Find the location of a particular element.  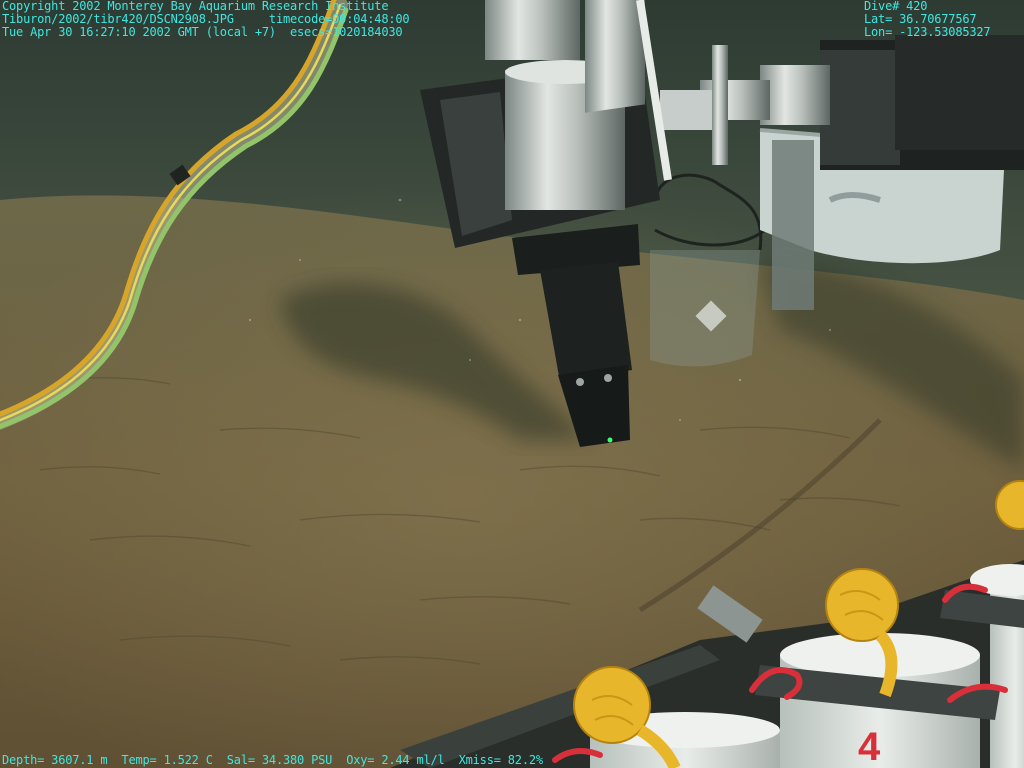

longitude: Lon= -123.53085327 is located at coordinates (927, 32).